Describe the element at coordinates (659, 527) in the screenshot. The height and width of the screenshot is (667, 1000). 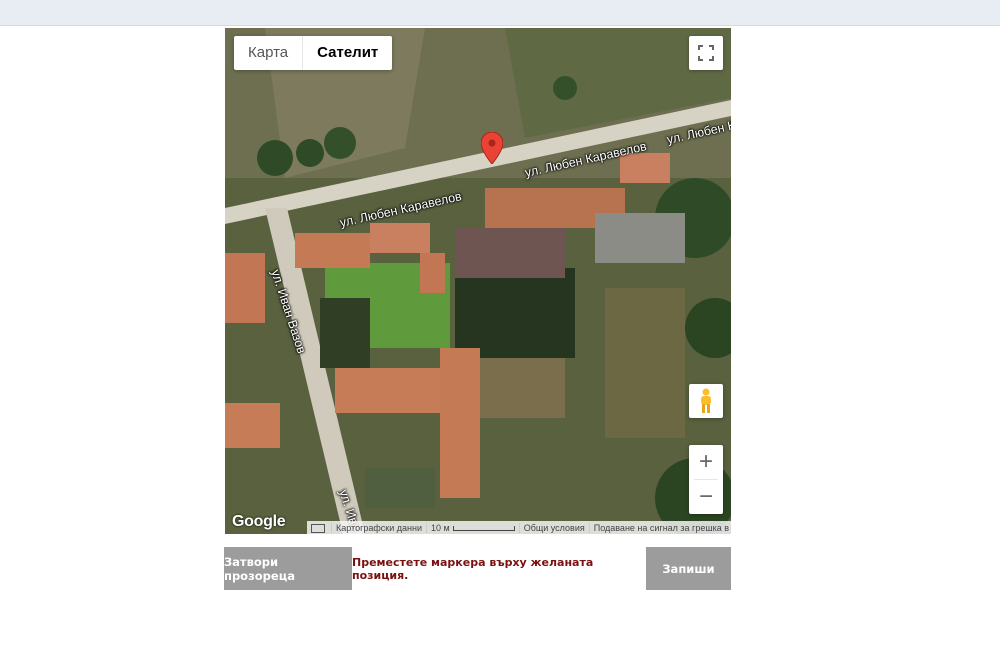
I see `report-error-link: Подаване на сигнал за грешка в картата` at that location.